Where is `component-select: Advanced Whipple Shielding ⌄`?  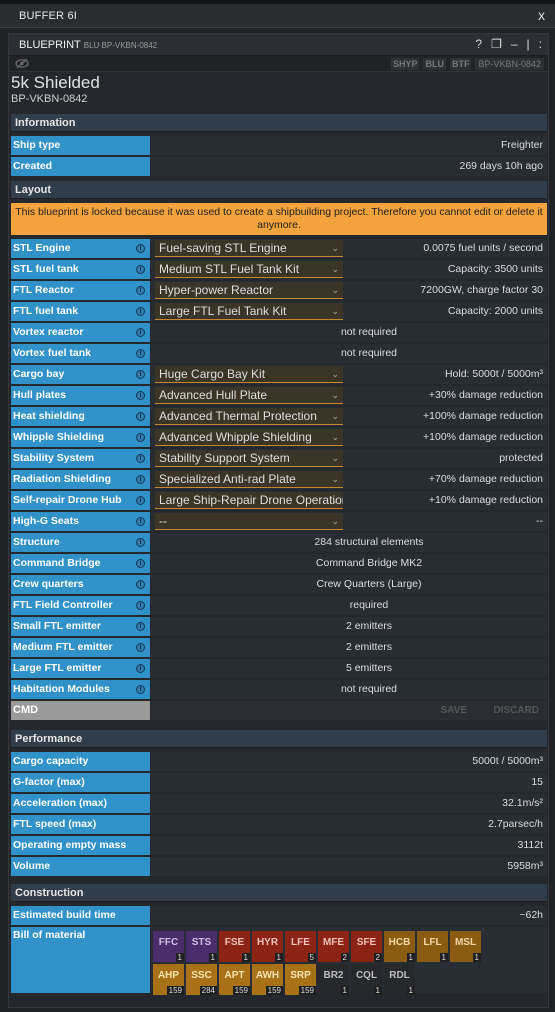 component-select: Advanced Whipple Shielding ⌄ is located at coordinates (249, 437).